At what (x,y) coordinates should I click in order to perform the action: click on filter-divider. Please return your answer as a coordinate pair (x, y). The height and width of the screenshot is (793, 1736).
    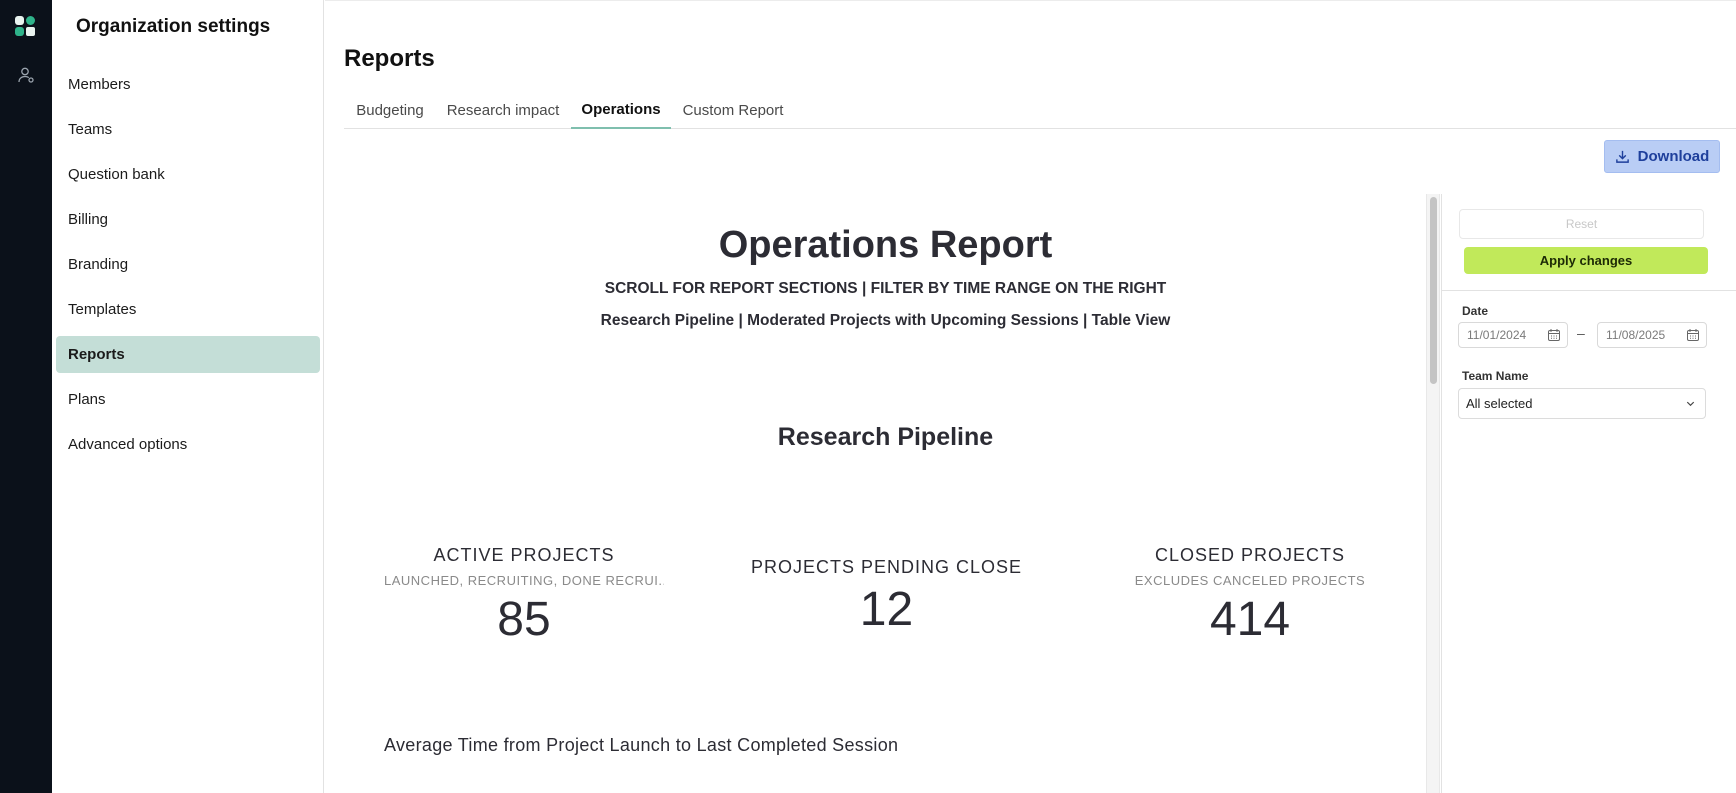
    Looking at the image, I should click on (1589, 290).